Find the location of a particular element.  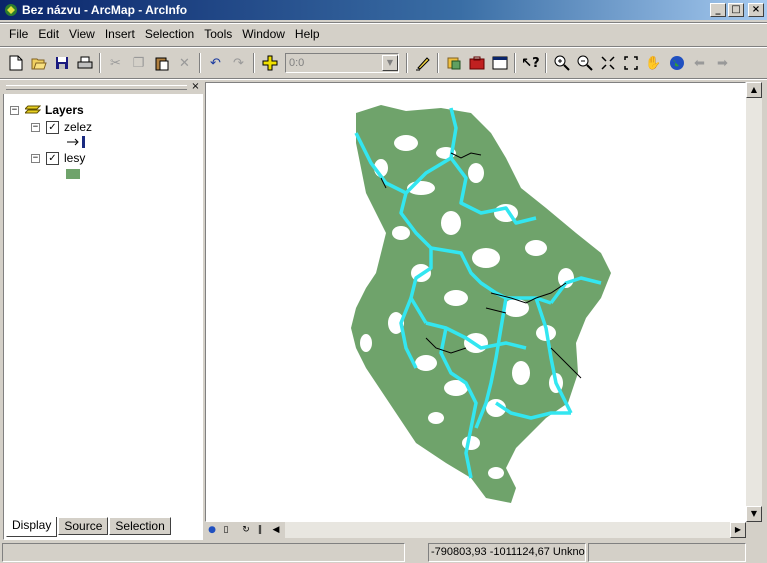

toc-grip is located at coordinates (96, 87).